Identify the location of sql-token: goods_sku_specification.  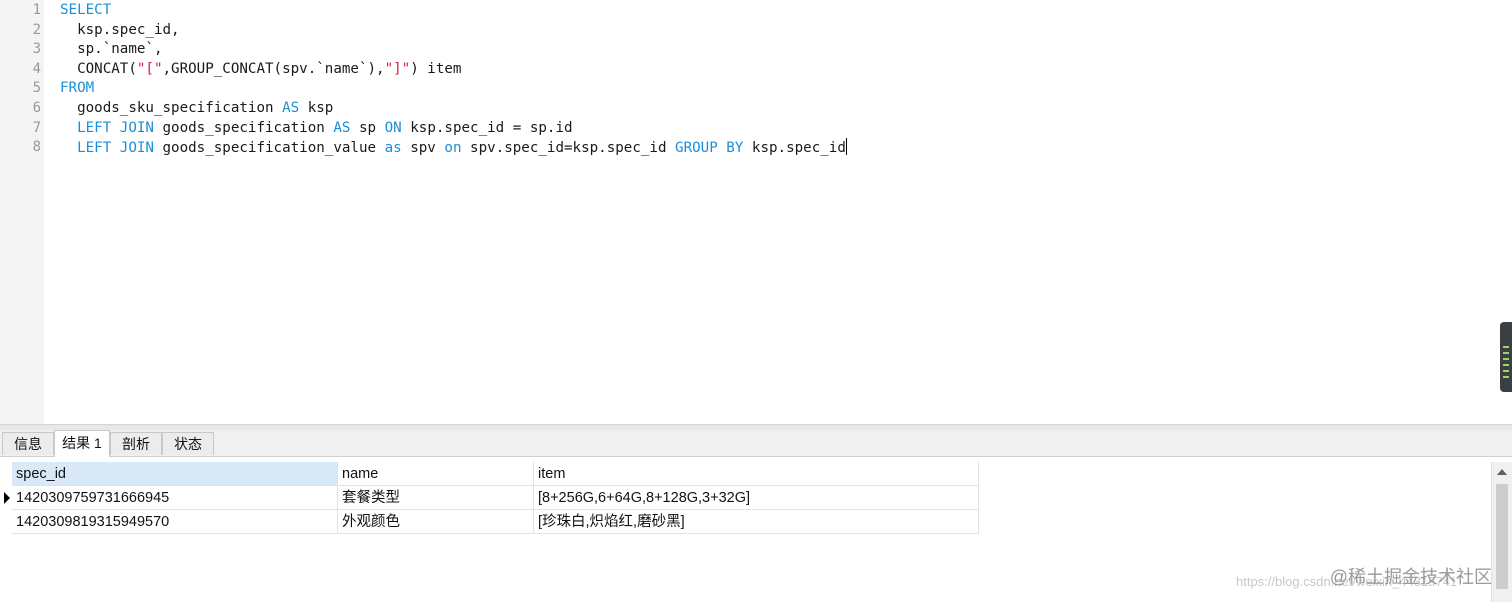
(171, 108).